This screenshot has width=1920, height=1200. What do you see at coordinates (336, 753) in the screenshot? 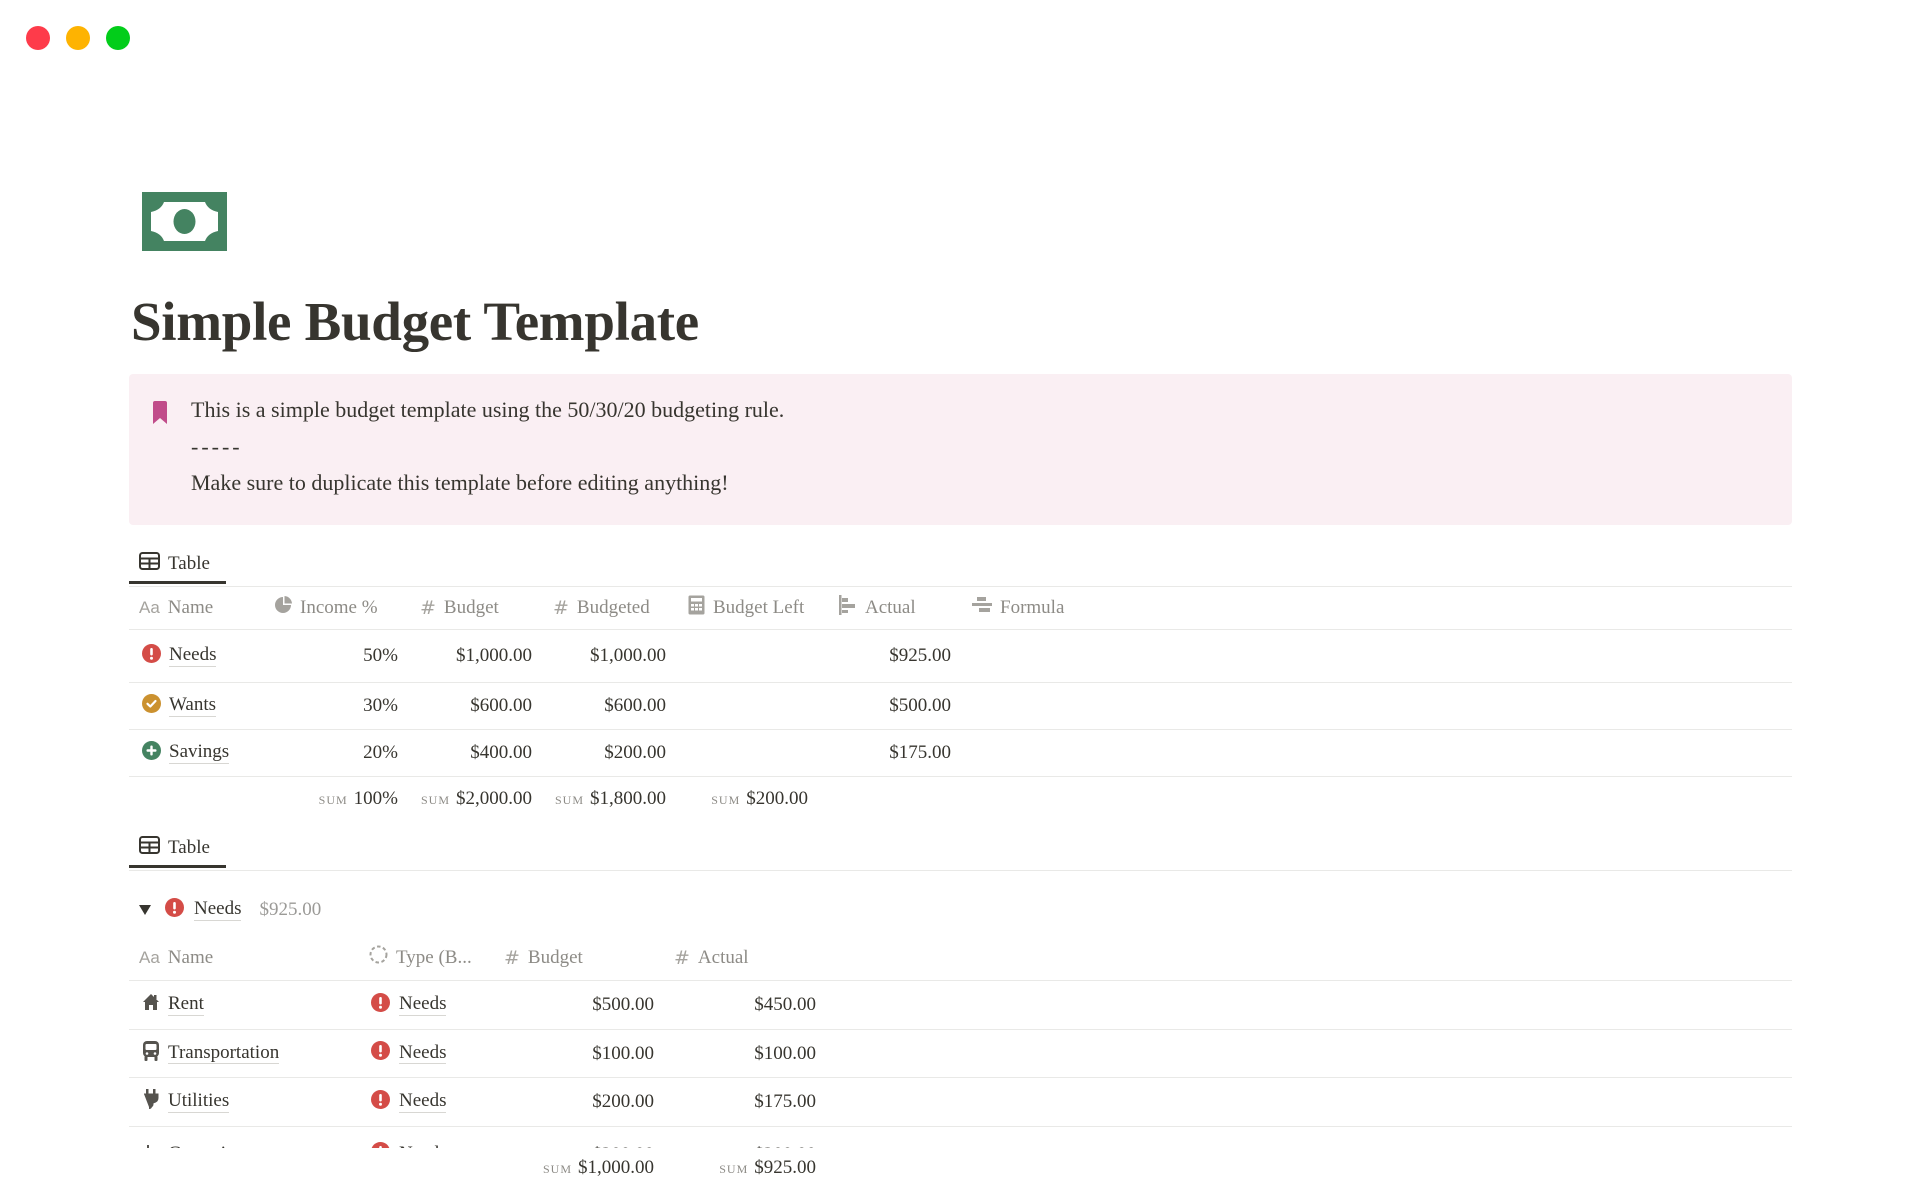
I see `income-pct-cell: 20%` at bounding box center [336, 753].